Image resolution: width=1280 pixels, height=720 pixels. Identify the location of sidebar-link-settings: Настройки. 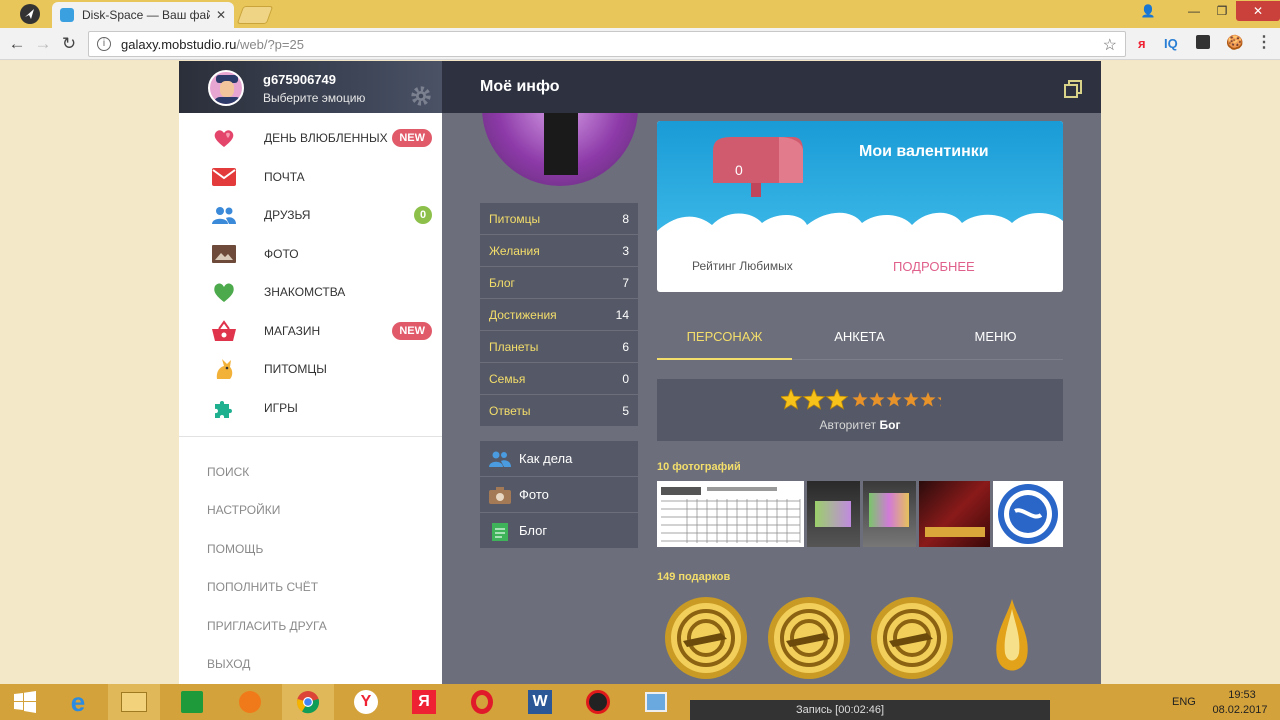
(243, 510).